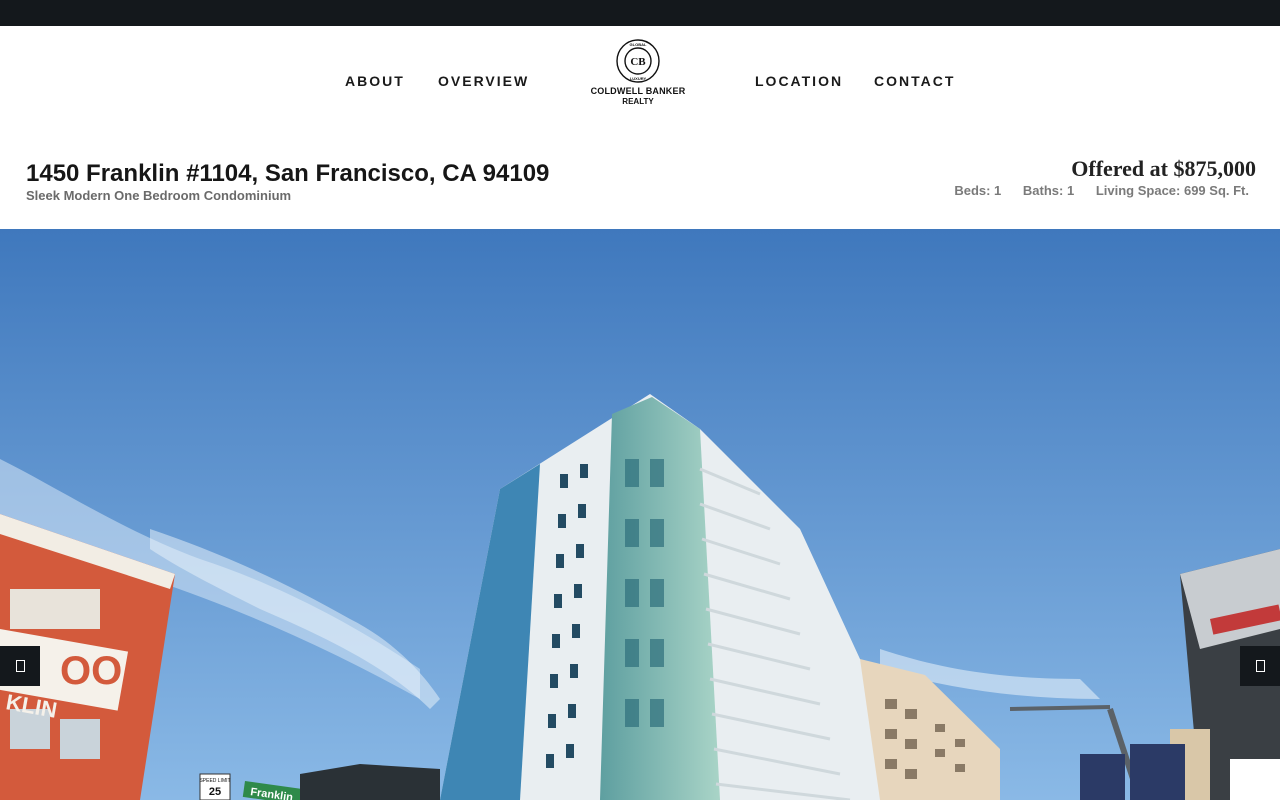 This screenshot has width=1280, height=800. I want to click on slider-next-button, so click(1260, 666).